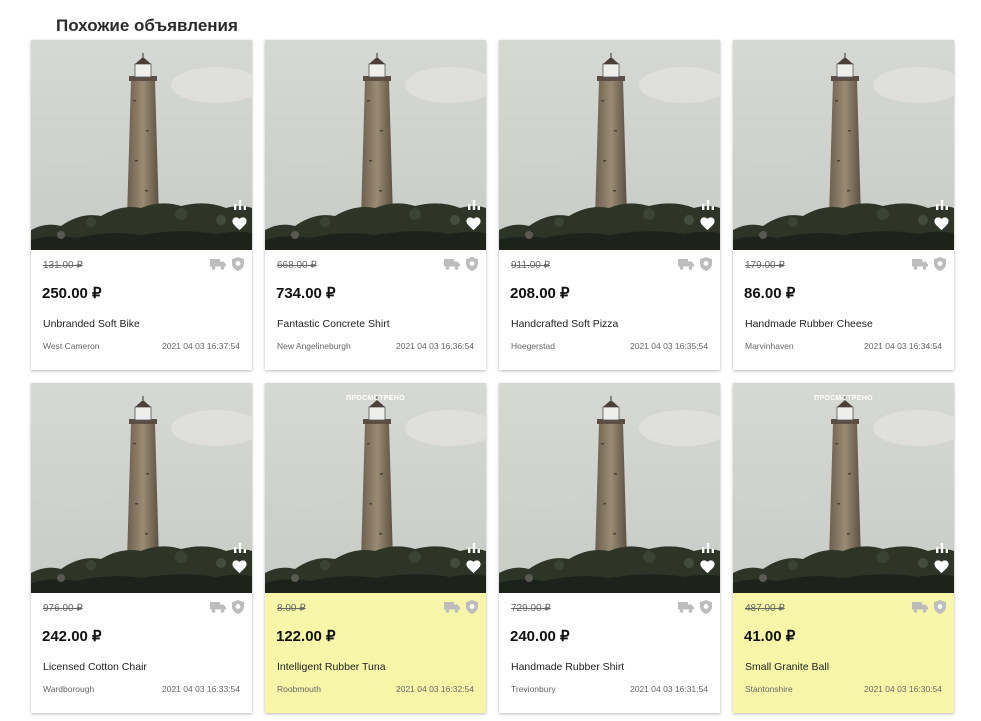 This screenshot has height=721, width=981. What do you see at coordinates (765, 265) in the screenshot?
I see `old-price: 179.00 ₽` at bounding box center [765, 265].